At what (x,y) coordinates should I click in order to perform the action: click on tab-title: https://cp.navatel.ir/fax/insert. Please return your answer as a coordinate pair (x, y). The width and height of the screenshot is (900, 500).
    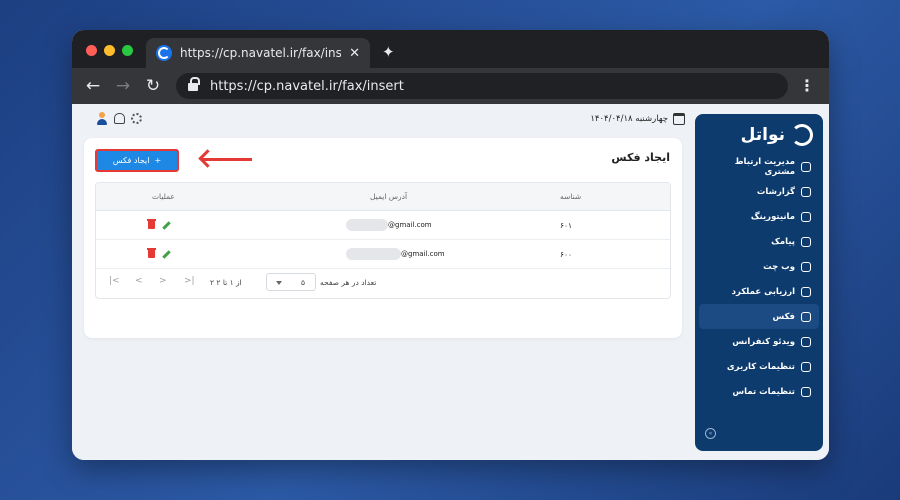
    Looking at the image, I should click on (261, 53).